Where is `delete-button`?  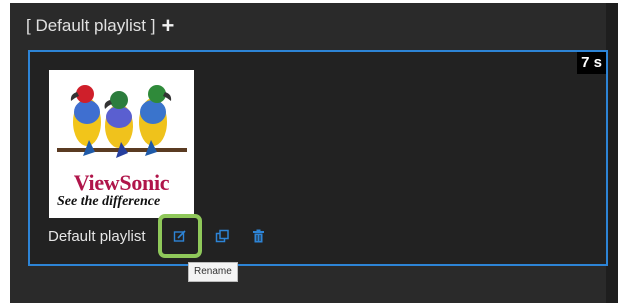
delete-button is located at coordinates (258, 236).